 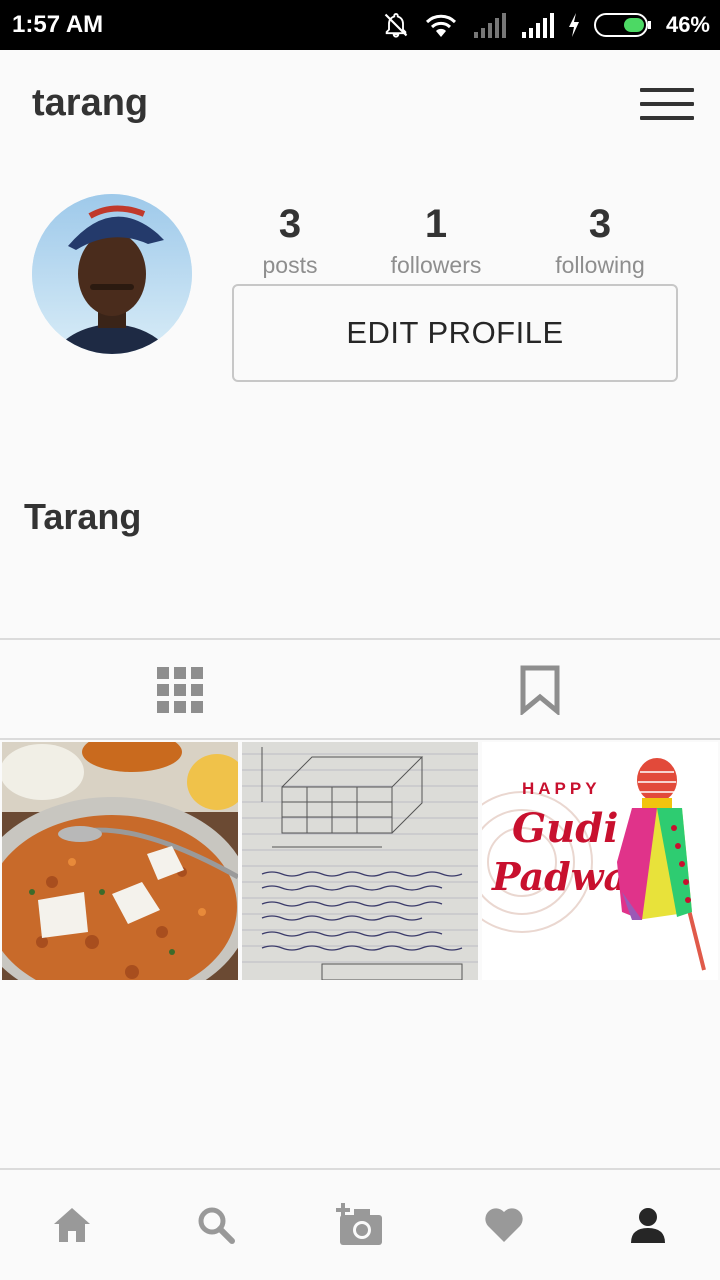 I want to click on battery-percent: 46%, so click(x=687, y=24).